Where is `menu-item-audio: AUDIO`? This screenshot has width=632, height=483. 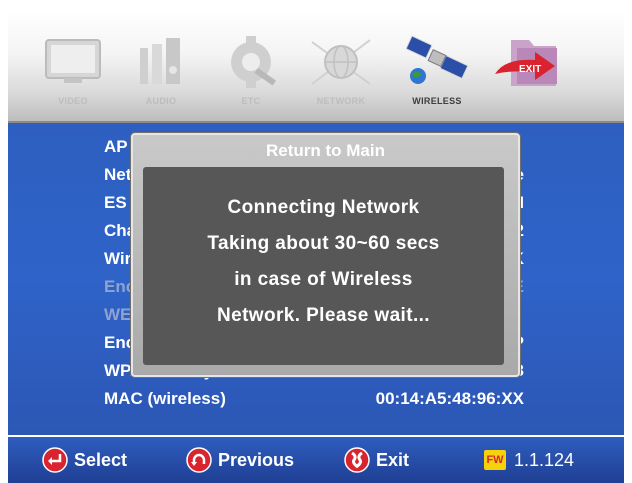
menu-item-audio: AUDIO is located at coordinates (161, 74).